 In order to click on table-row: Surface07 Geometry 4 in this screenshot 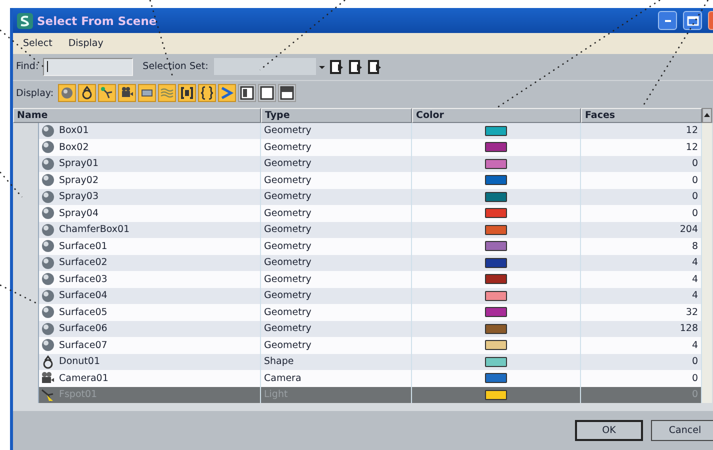, I will do `click(357, 345)`.